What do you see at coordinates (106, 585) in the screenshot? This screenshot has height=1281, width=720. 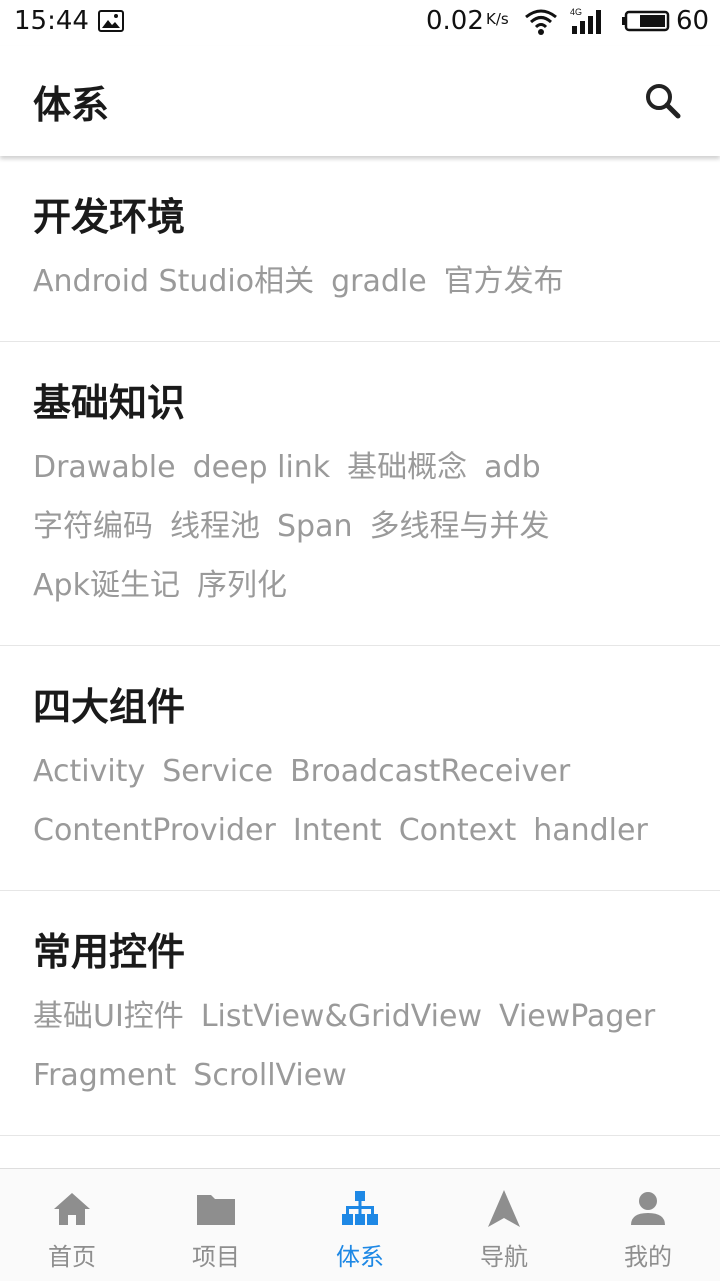 I see `tag: Apk诞生记` at bounding box center [106, 585].